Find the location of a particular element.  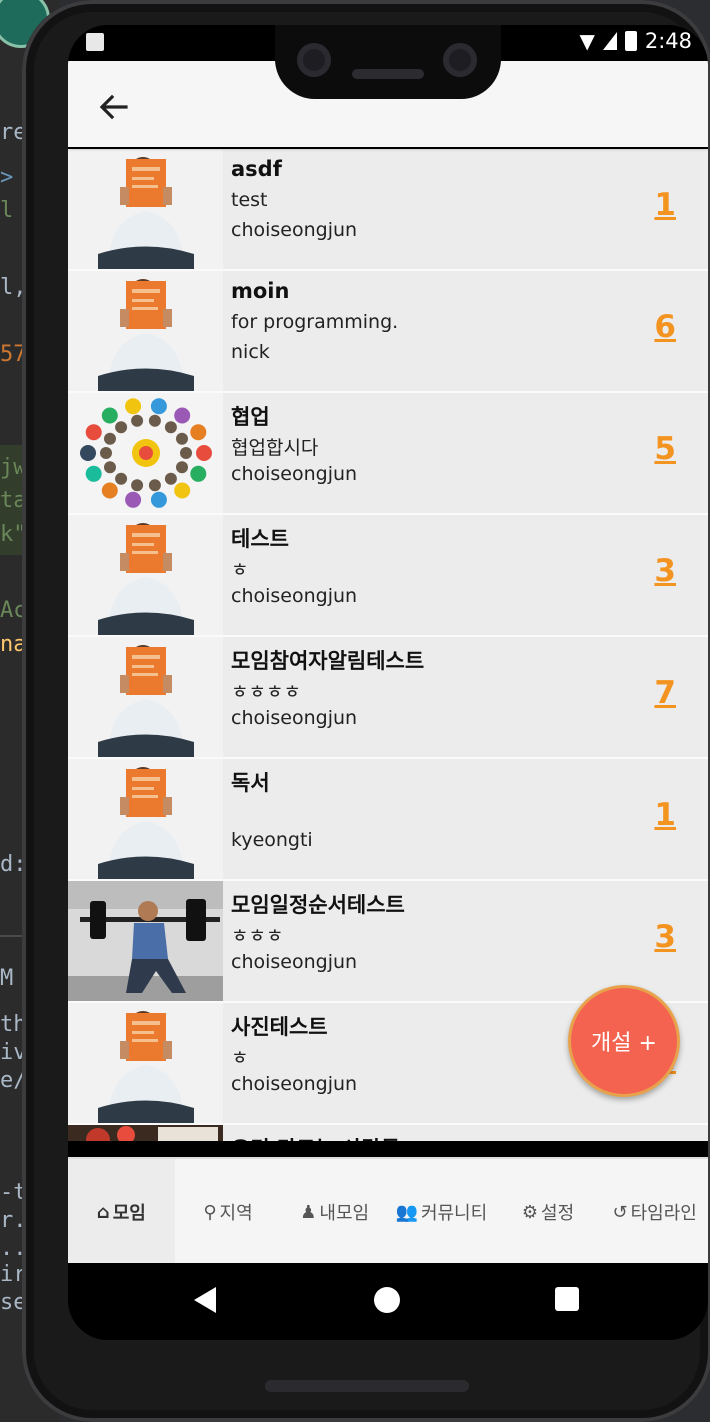

earpiece-speaker is located at coordinates (388, 74).